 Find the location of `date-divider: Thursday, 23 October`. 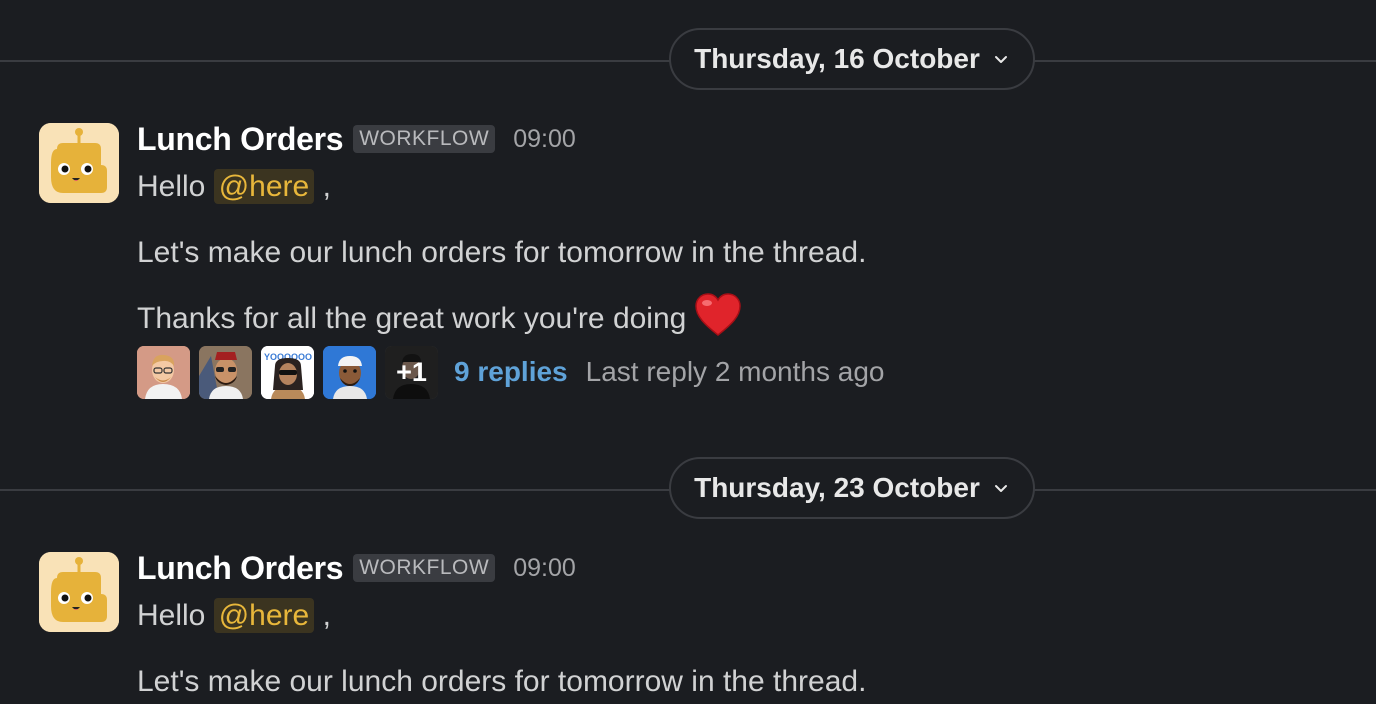

date-divider: Thursday, 23 October is located at coordinates (688, 490).